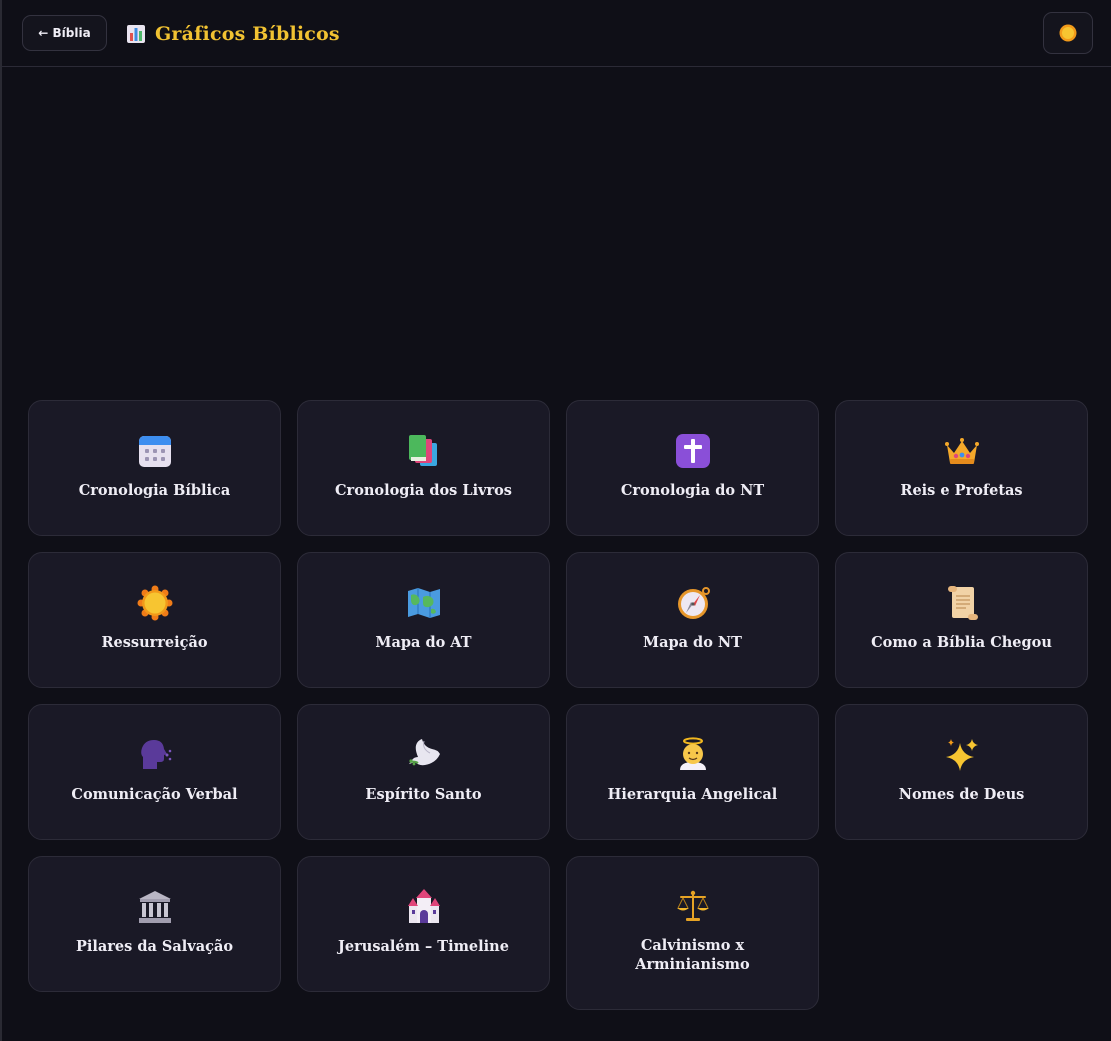 The width and height of the screenshot is (1111, 1041). What do you see at coordinates (962, 451) in the screenshot?
I see `crown-icon` at bounding box center [962, 451].